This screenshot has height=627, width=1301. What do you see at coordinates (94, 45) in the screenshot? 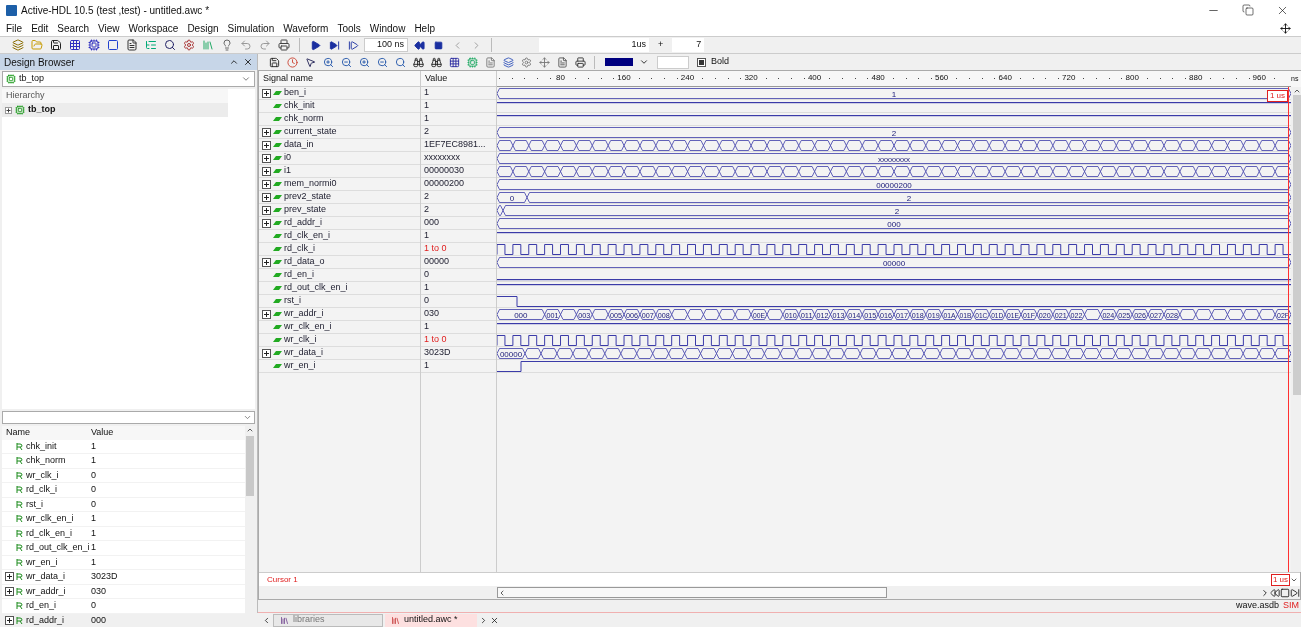
I see `chip-icon` at bounding box center [94, 45].